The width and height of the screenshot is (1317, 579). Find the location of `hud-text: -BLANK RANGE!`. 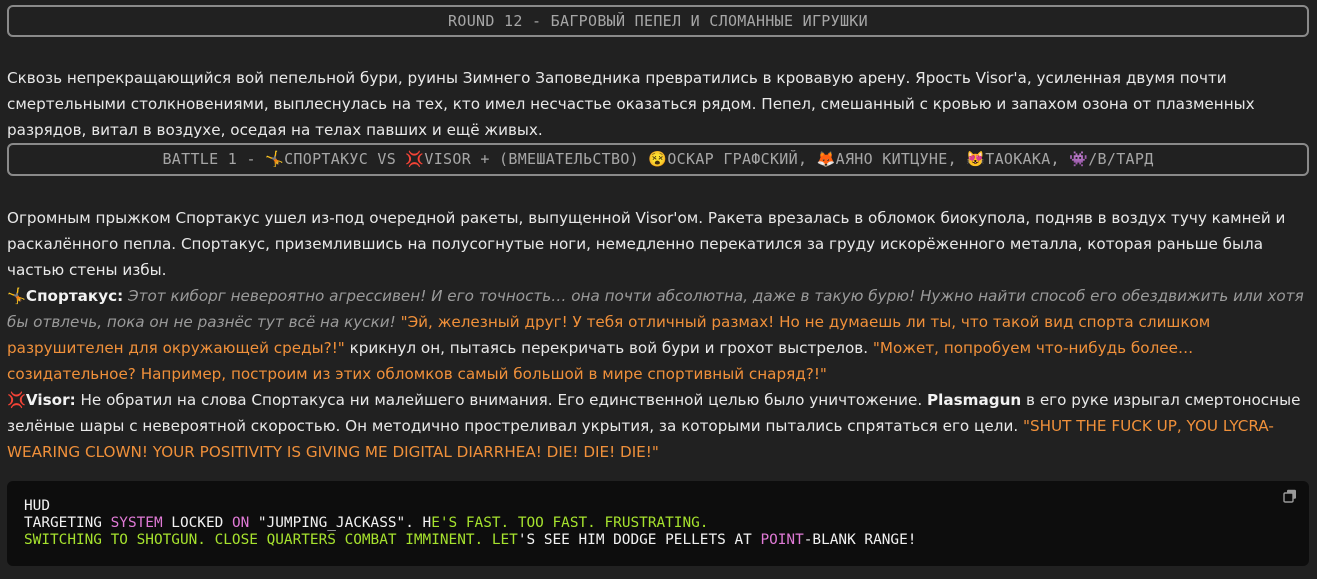

hud-text: -BLANK RANGE! is located at coordinates (860, 540).